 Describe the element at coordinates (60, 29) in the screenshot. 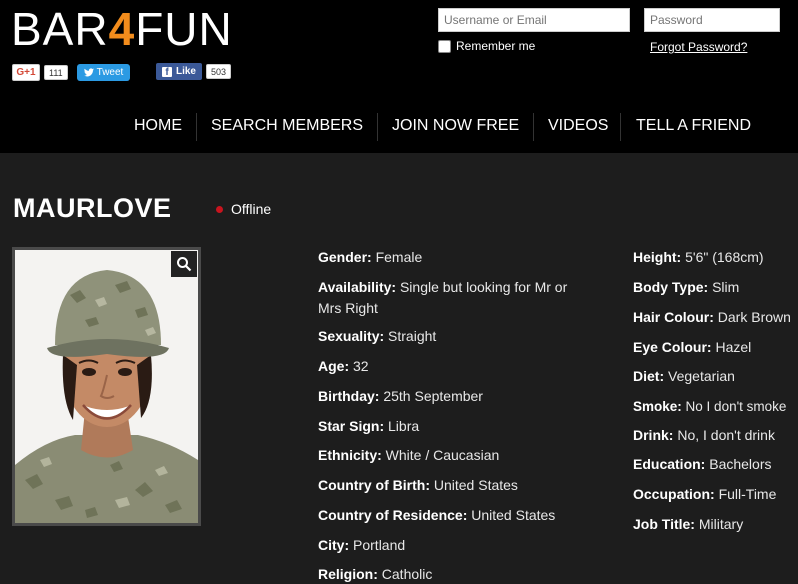

I see `logo-text-bar: BAR` at that location.